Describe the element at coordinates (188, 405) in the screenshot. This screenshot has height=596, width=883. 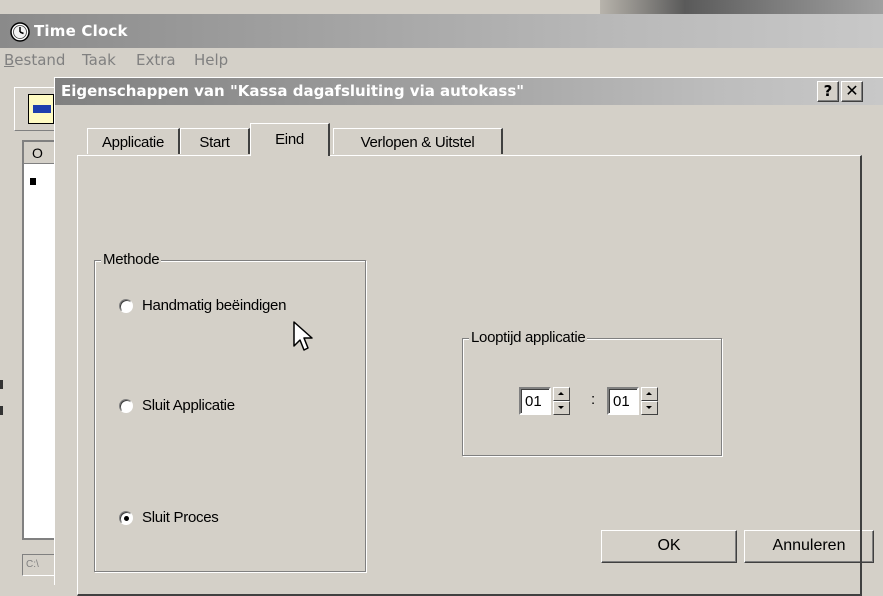
I see `radio-sluit-applicatie-label: Sluit Applicatie` at that location.